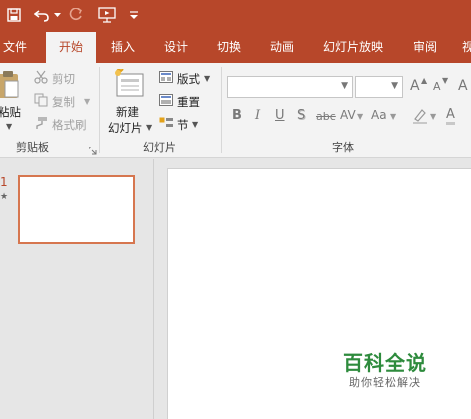  Describe the element at coordinates (166, 101) in the screenshot. I see `reset-icon` at that location.